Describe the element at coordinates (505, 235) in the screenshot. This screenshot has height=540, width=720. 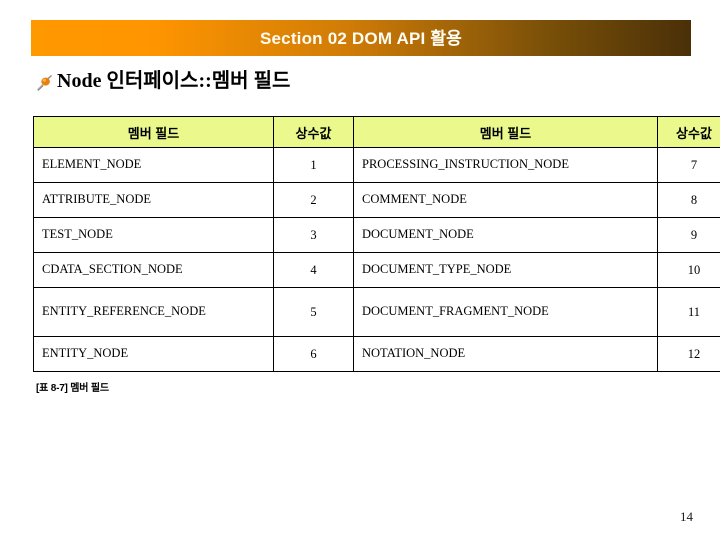
I see `cell-field-2: DOCUMENT_NODE` at that location.